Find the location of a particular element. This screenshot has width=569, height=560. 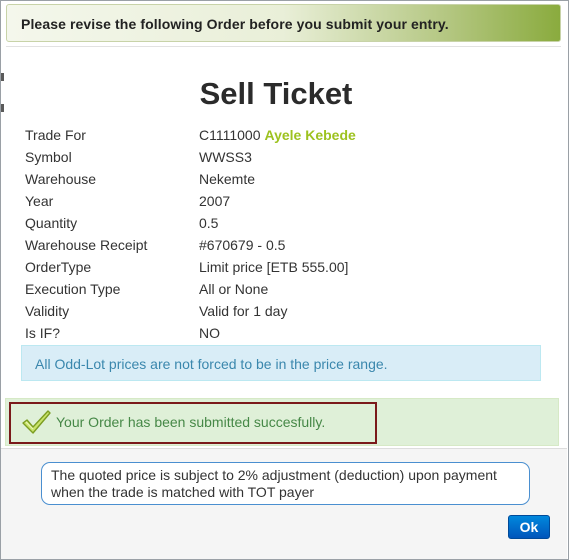

detail-value: Nekemte is located at coordinates (227, 179).